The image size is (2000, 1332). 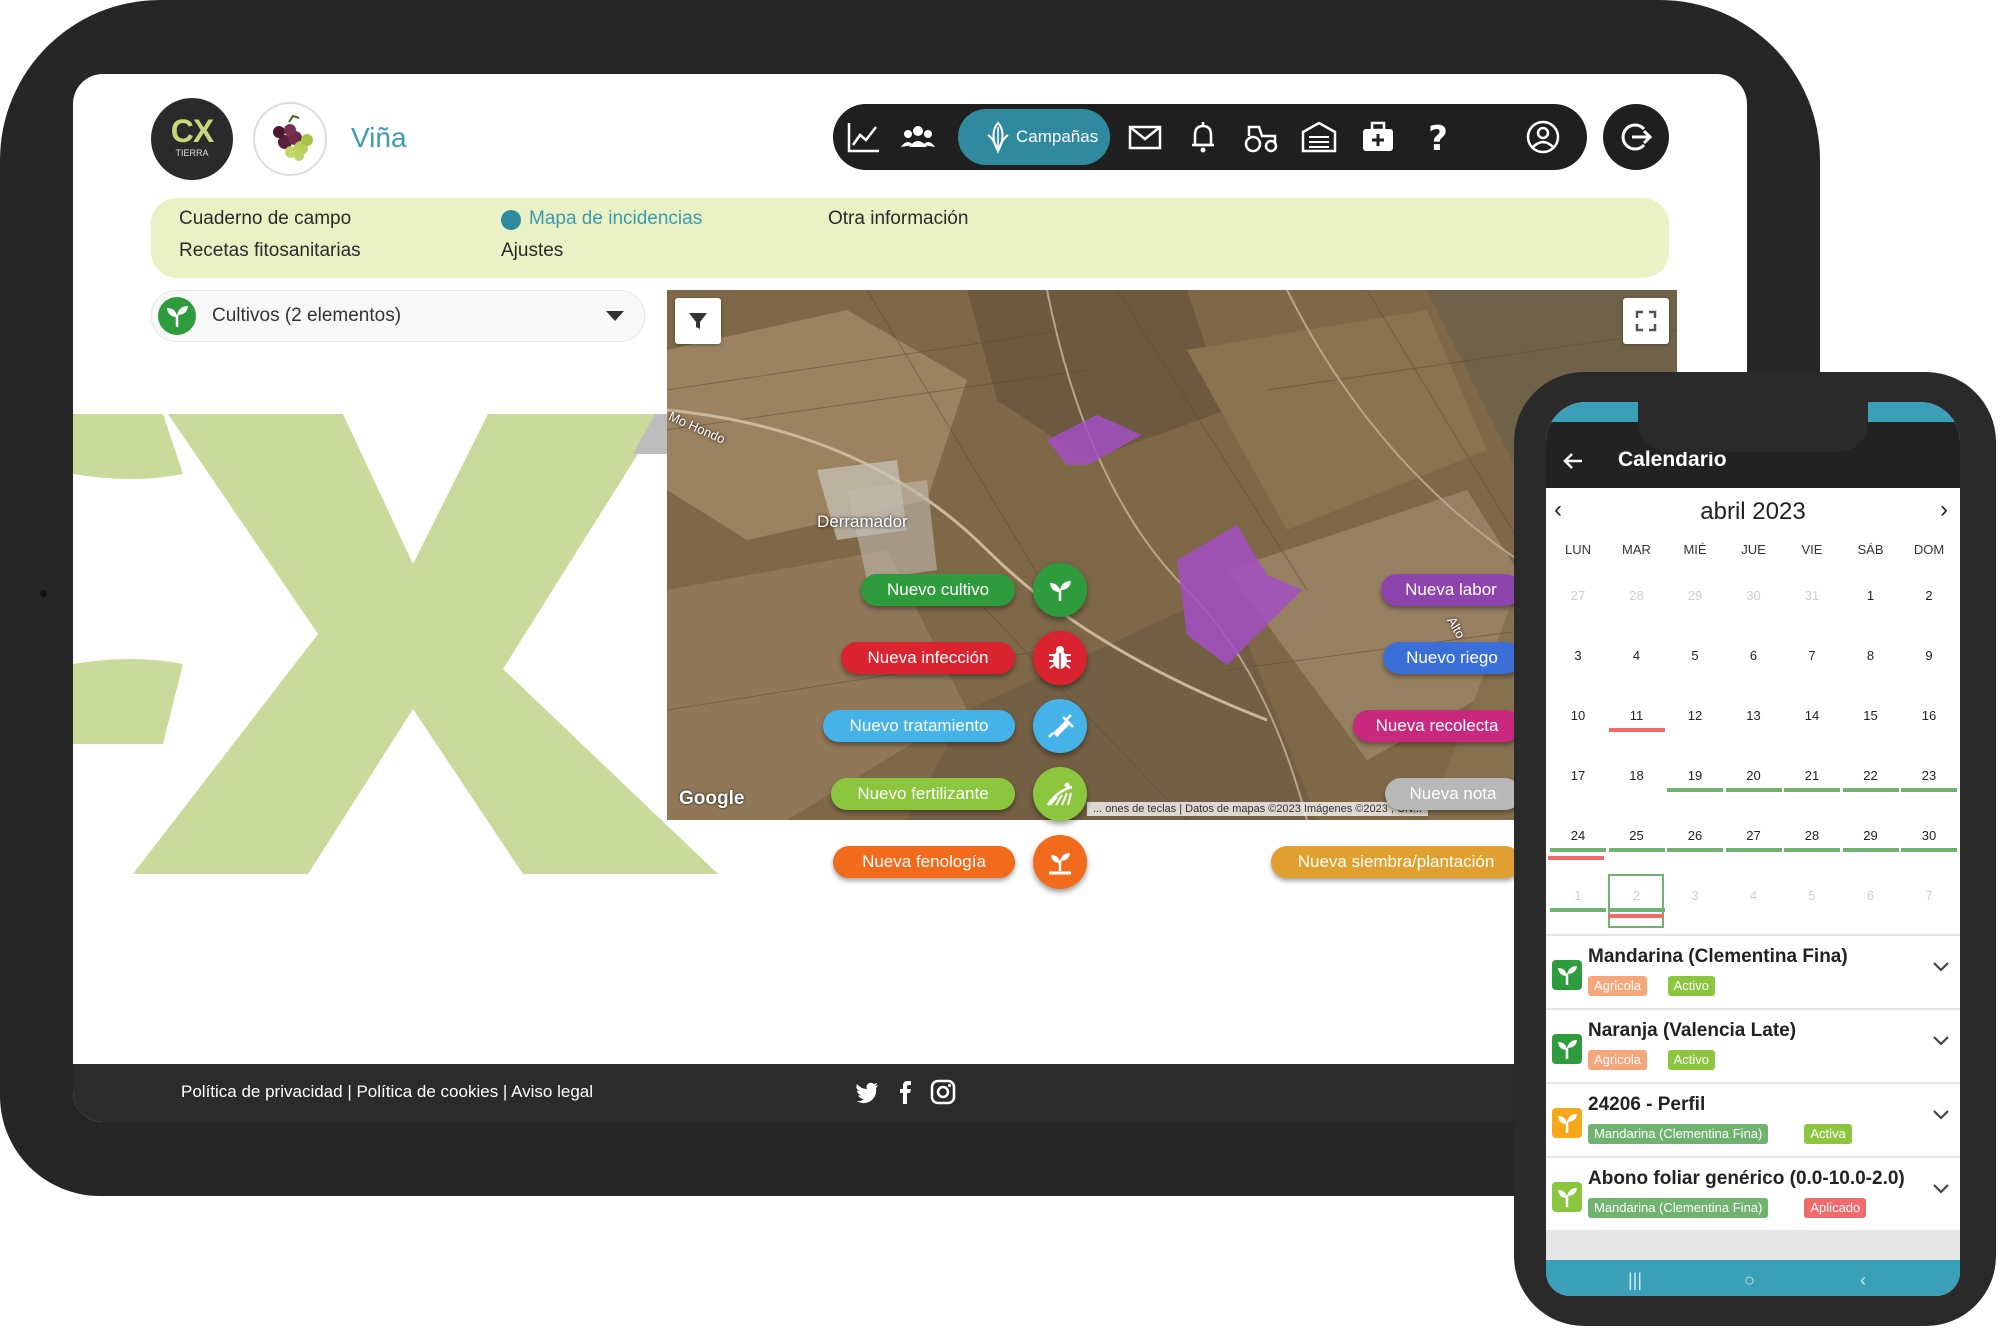 I want to click on subnav-otra-informacion: Otra información, so click(x=898, y=219).